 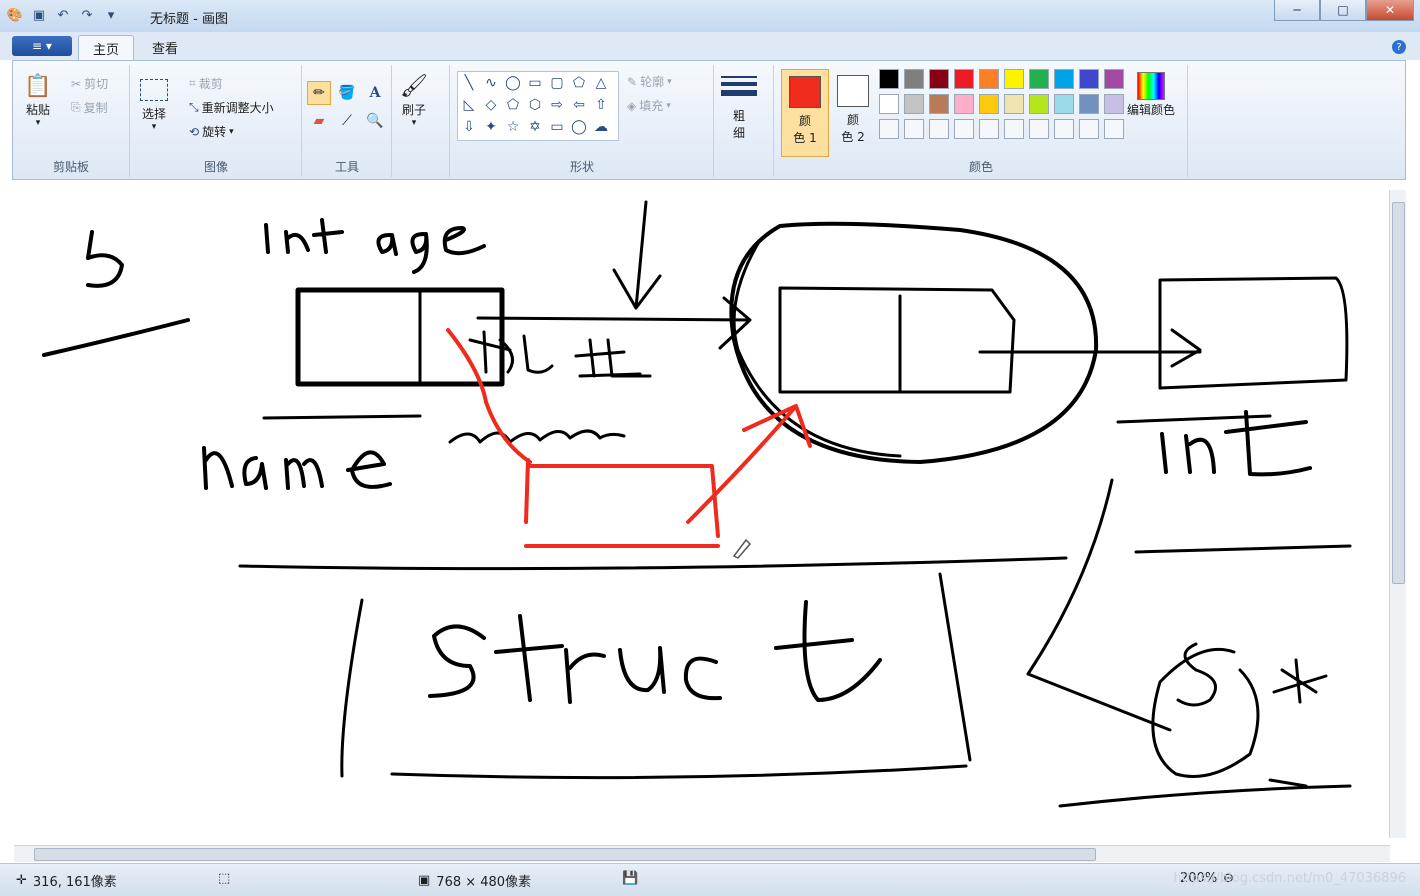 I want to click on fill-button: ◈ 填充 ▾, so click(x=649, y=105).